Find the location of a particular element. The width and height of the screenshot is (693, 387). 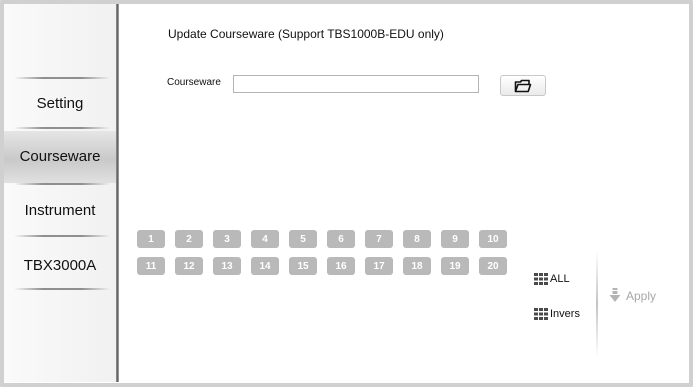

invert-selection-label: Invers is located at coordinates (565, 314).